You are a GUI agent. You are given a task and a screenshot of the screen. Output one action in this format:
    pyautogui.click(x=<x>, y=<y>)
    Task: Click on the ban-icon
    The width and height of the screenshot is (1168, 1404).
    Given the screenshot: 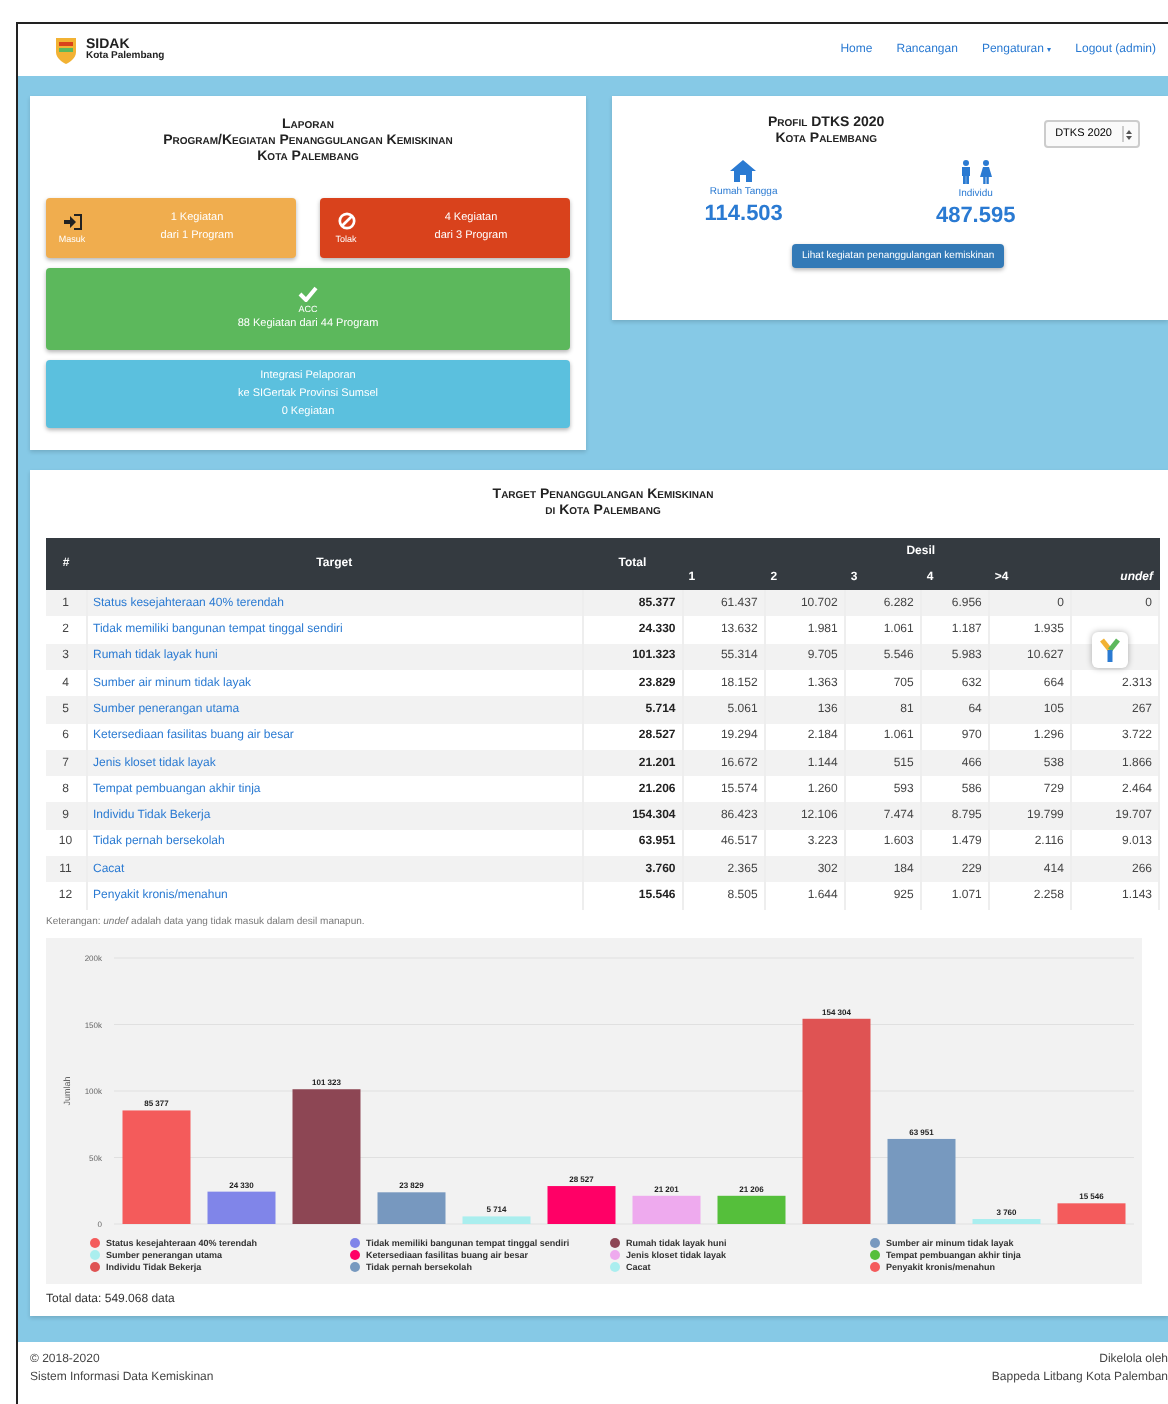 What is the action you would take?
    pyautogui.click(x=346, y=221)
    